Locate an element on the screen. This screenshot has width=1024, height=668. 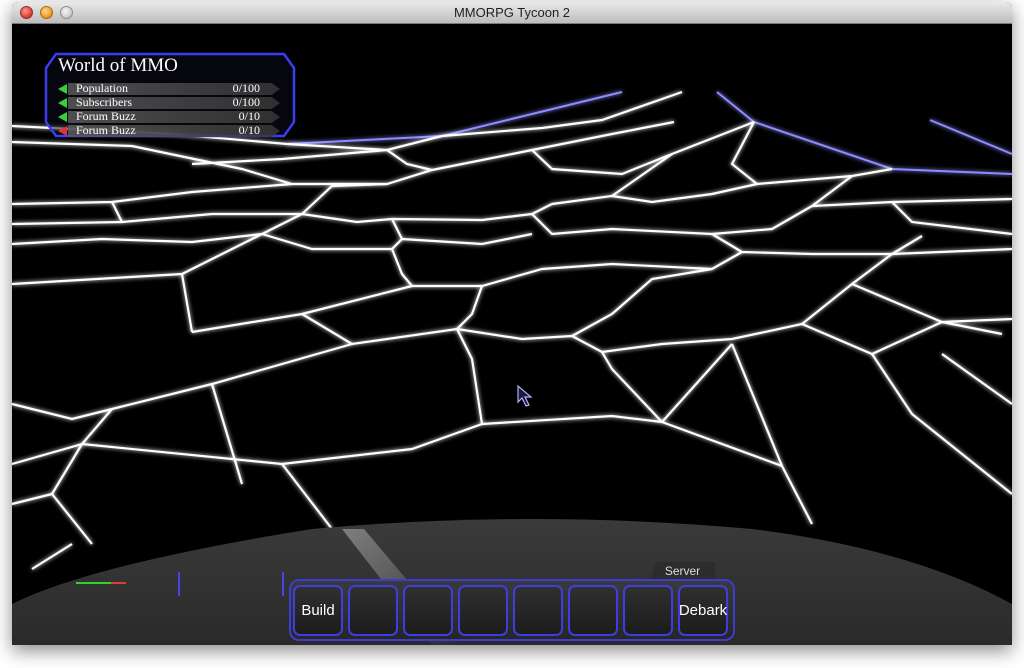
mouse-pointer-icon is located at coordinates (525, 395).